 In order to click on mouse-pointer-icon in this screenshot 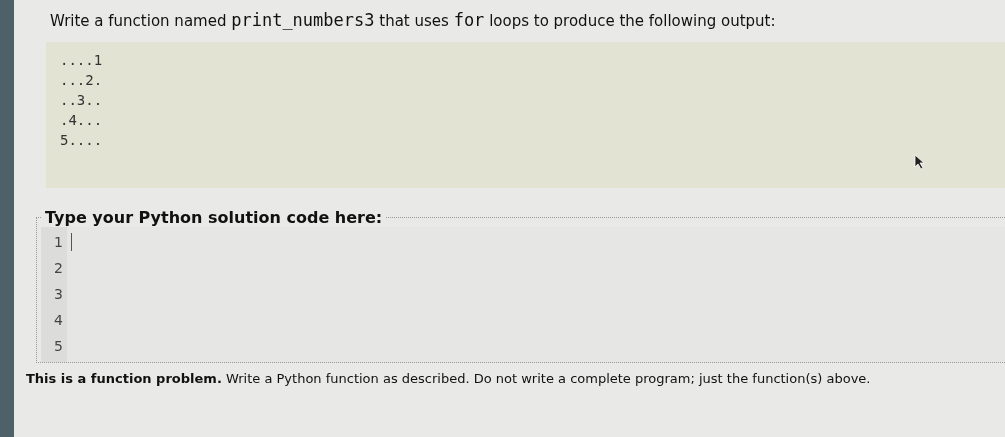, I will do `click(920, 162)`.